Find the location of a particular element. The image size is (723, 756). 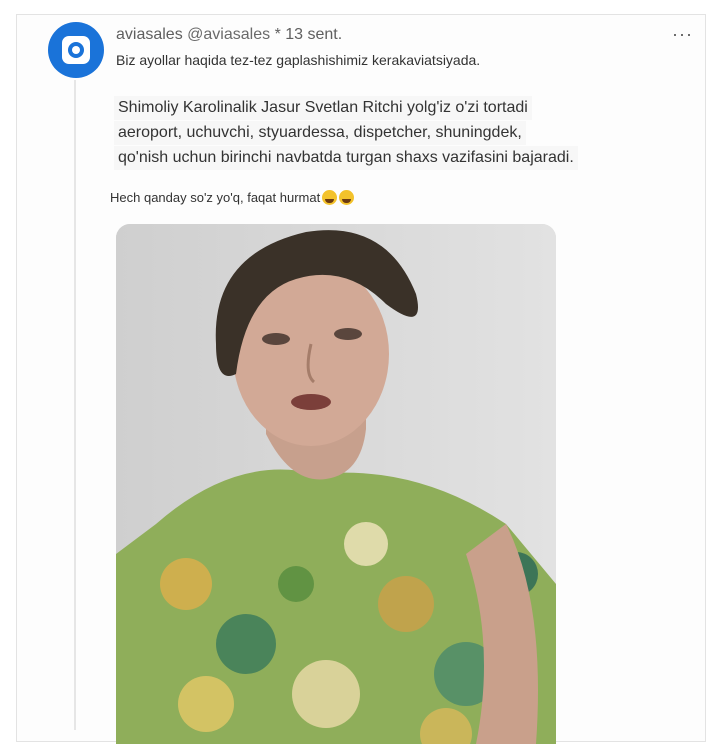

aviasales-logo-icon is located at coordinates (76, 50).